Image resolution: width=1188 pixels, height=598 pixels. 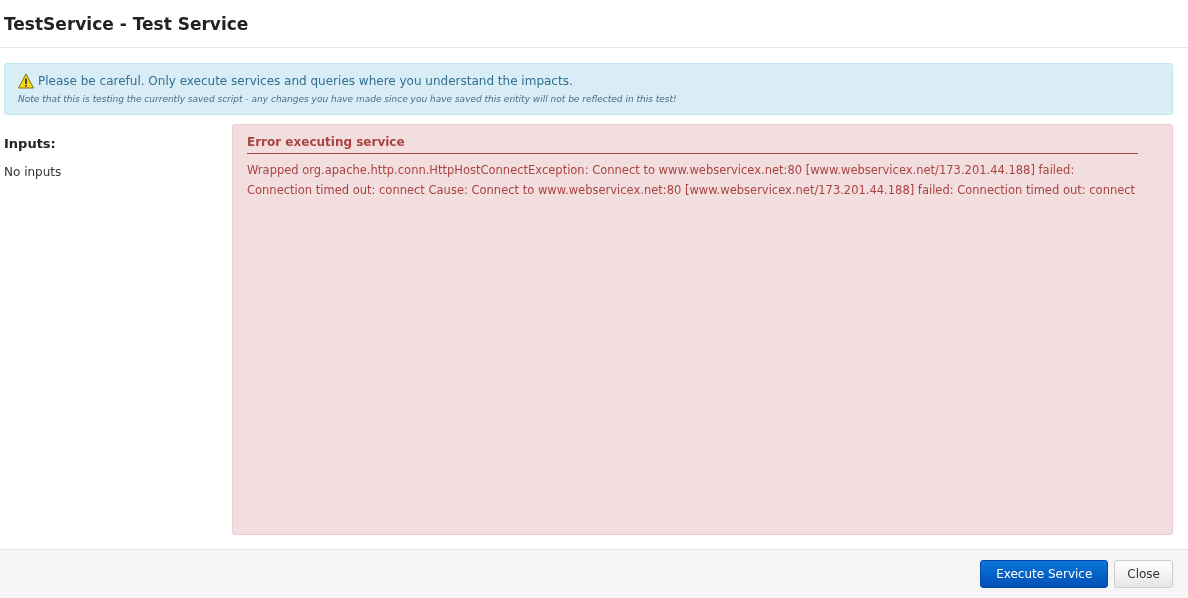 What do you see at coordinates (30, 143) in the screenshot?
I see `inputs-heading: Inputs:` at bounding box center [30, 143].